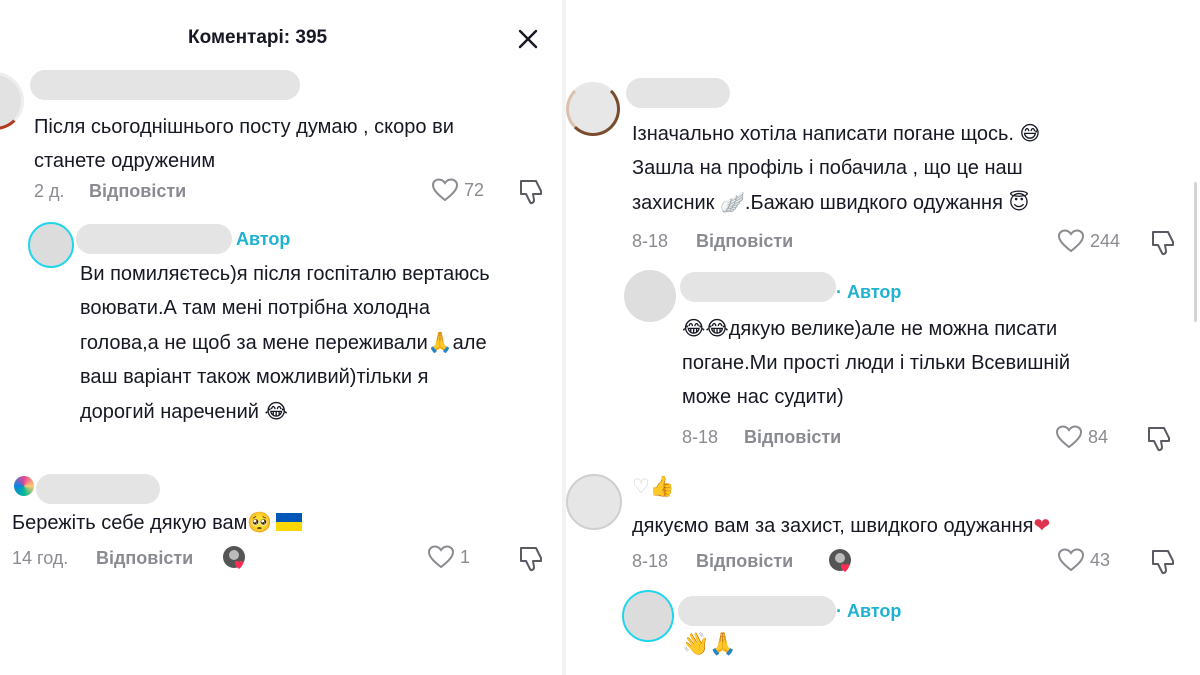 Image resolution: width=1200 pixels, height=675 pixels. I want to click on like-button: 84, so click(1082, 437).